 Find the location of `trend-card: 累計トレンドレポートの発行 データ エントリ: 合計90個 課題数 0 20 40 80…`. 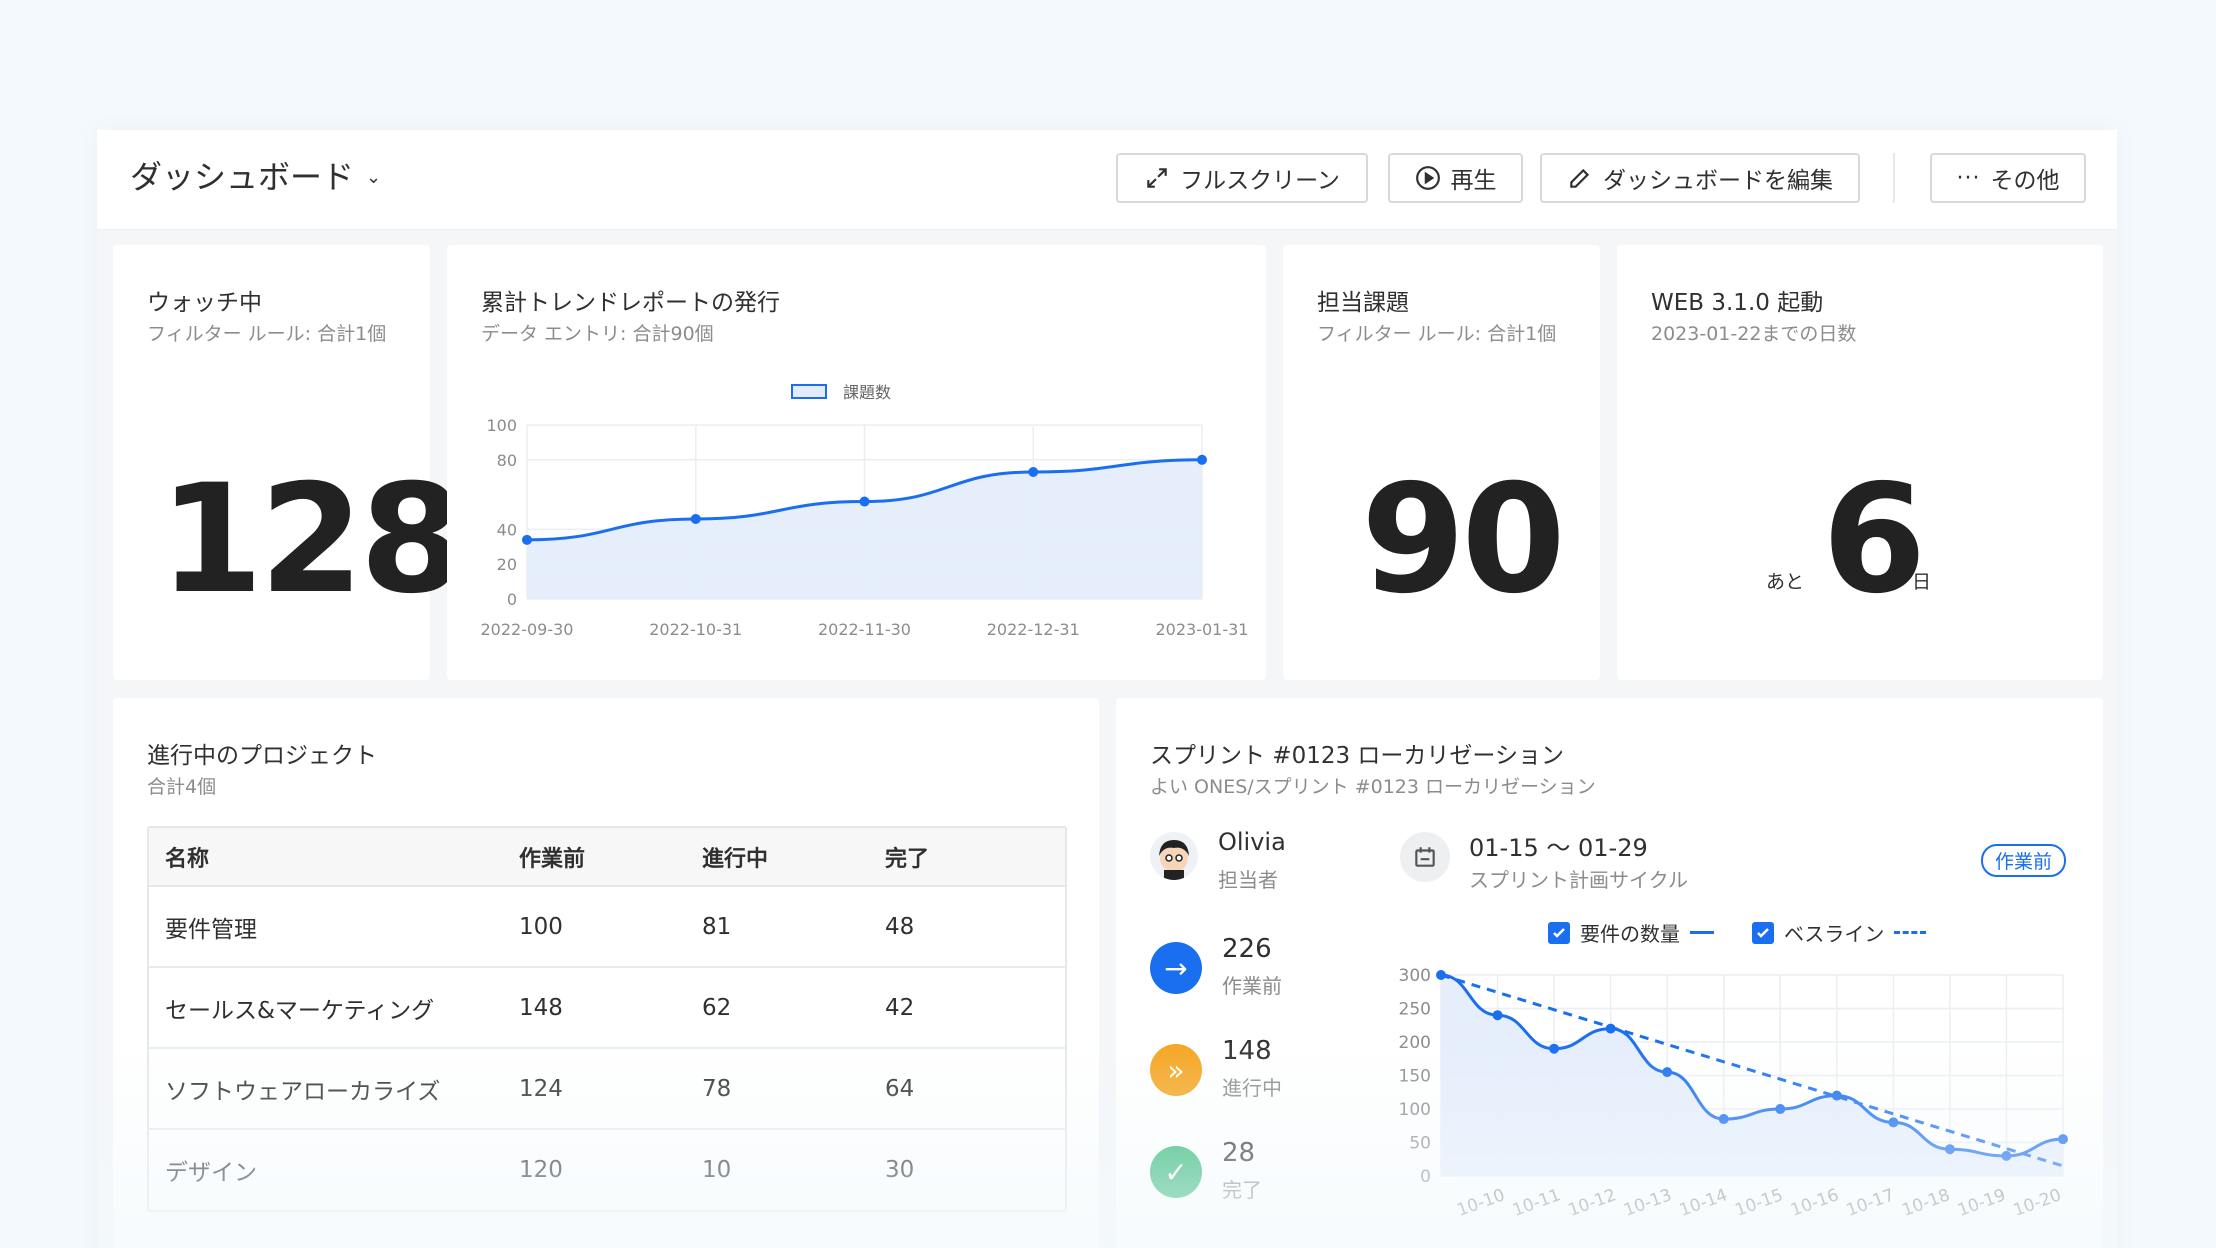

trend-card: 累計トレンドレポートの発行 データ エントリ: 合計90個 課題数 0 20 40 80… is located at coordinates (856, 462).